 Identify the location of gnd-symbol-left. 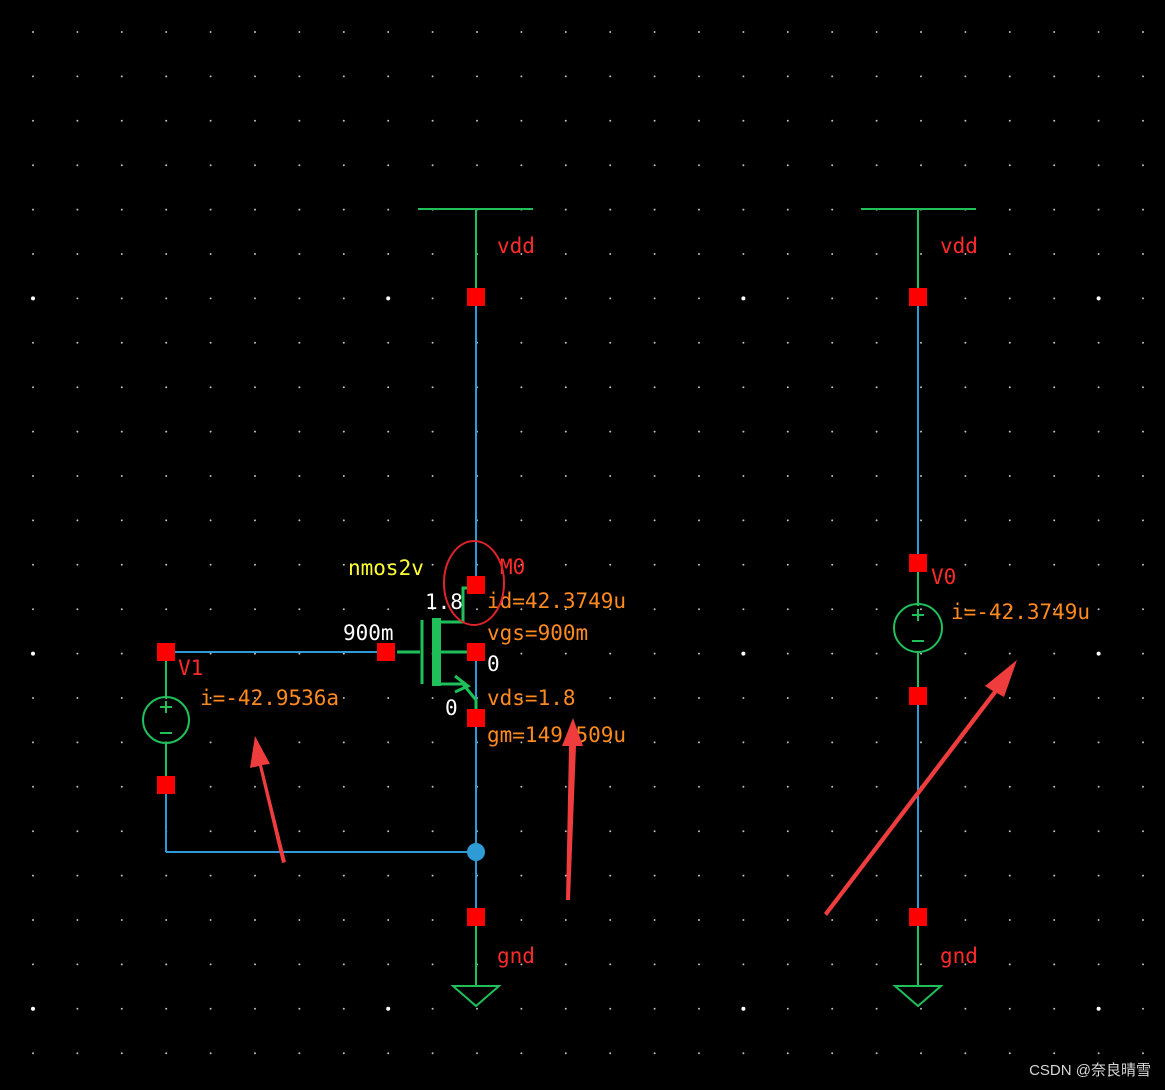
(476, 964).